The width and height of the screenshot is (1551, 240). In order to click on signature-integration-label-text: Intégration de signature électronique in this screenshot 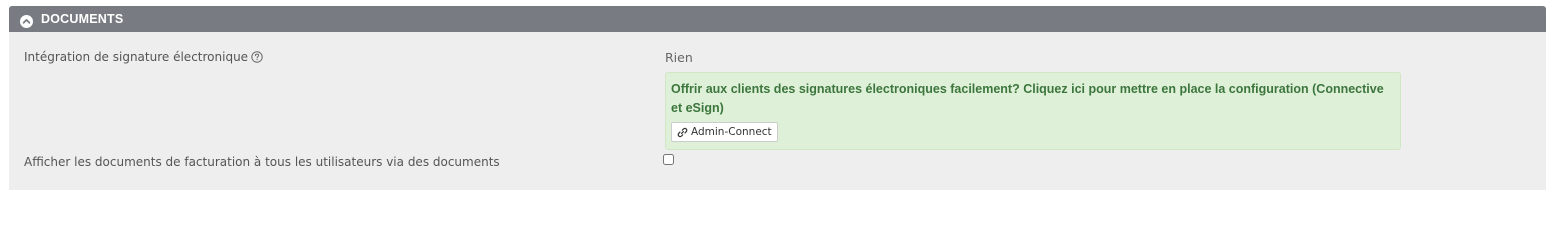, I will do `click(136, 57)`.